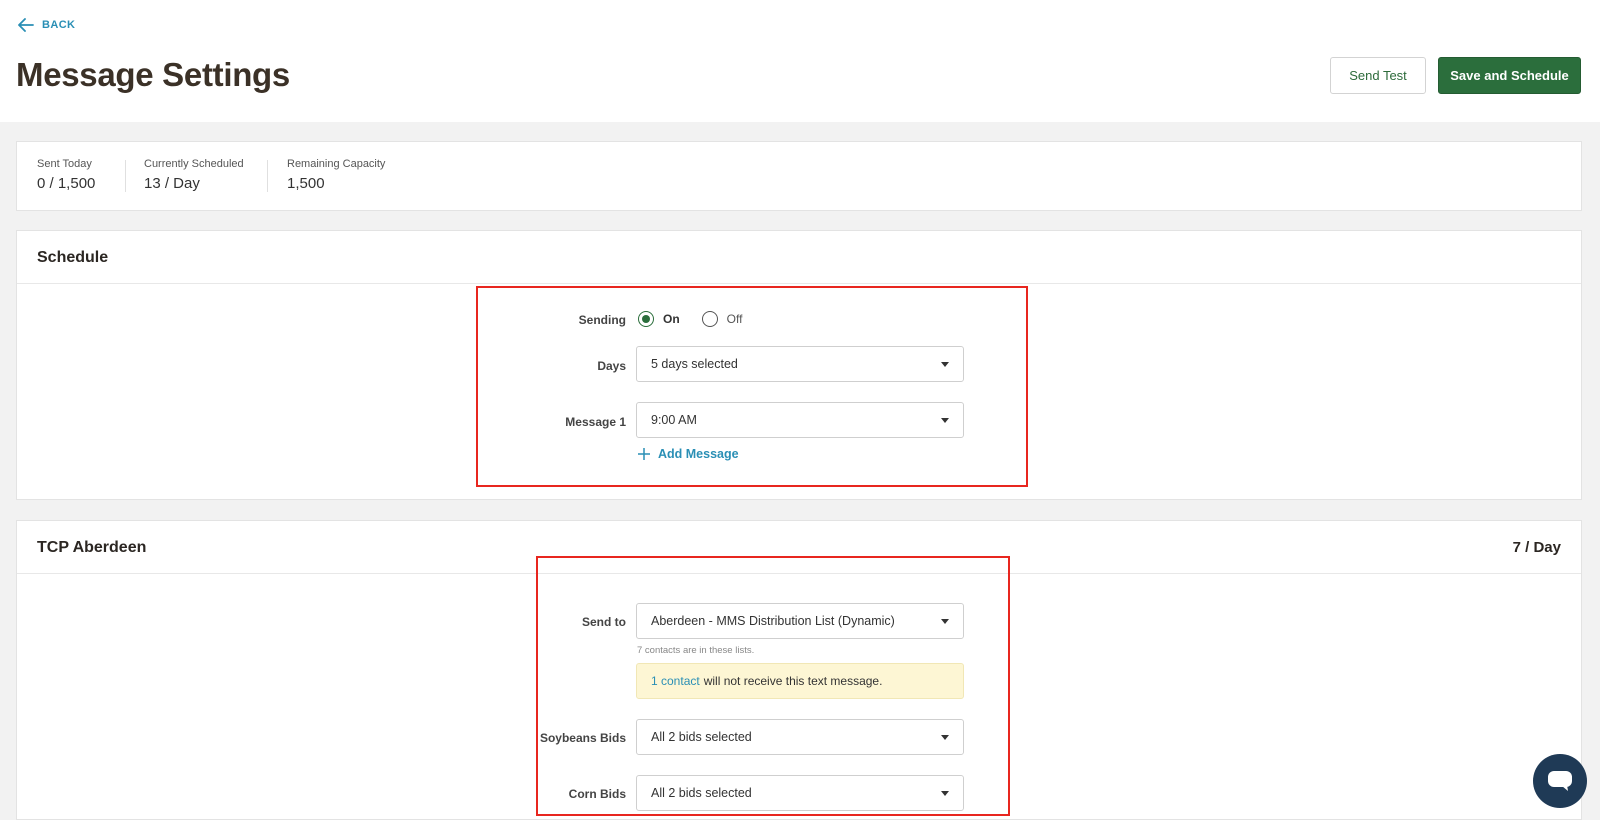  What do you see at coordinates (194, 164) in the screenshot?
I see `stat-label: Currently Scheduled` at bounding box center [194, 164].